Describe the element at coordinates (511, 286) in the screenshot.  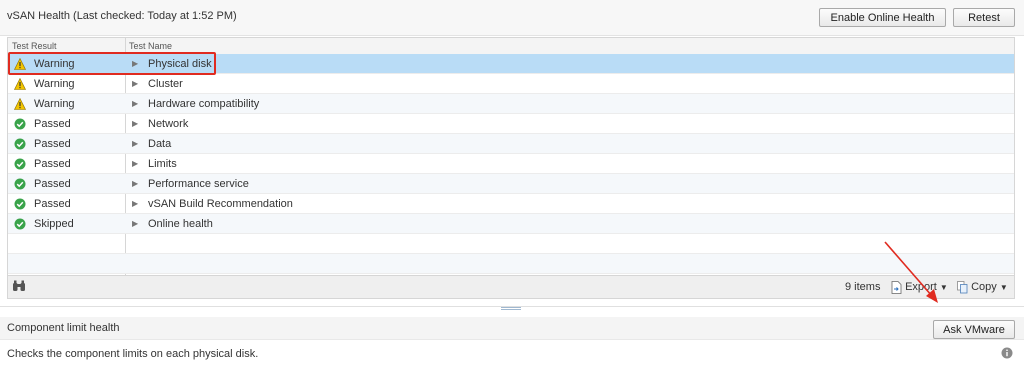
I see `grid-footer: 9 items Export ▼ Copy ▼` at that location.